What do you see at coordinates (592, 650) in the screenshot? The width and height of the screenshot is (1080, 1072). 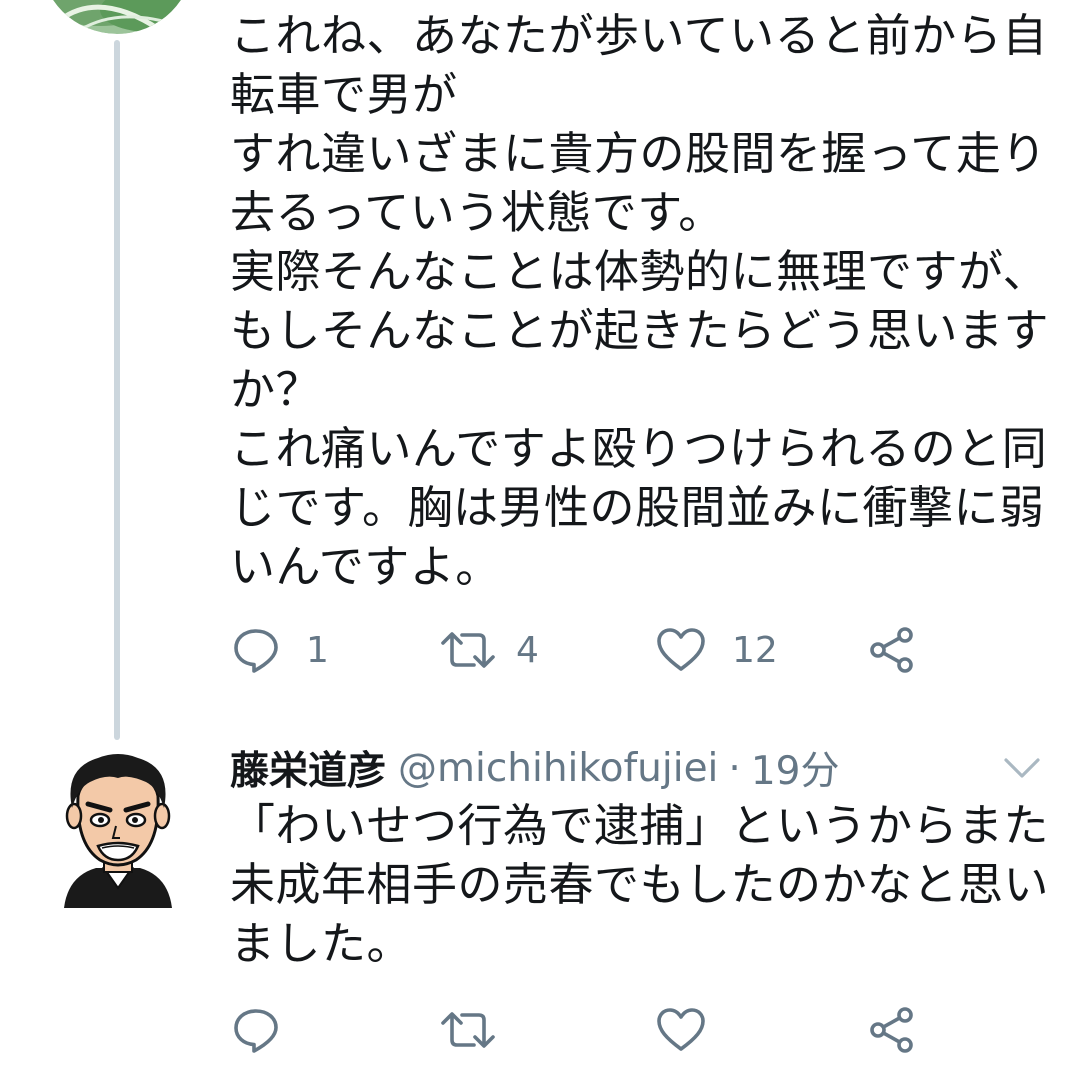 I see `tweet-actions: 1 4 12` at bounding box center [592, 650].